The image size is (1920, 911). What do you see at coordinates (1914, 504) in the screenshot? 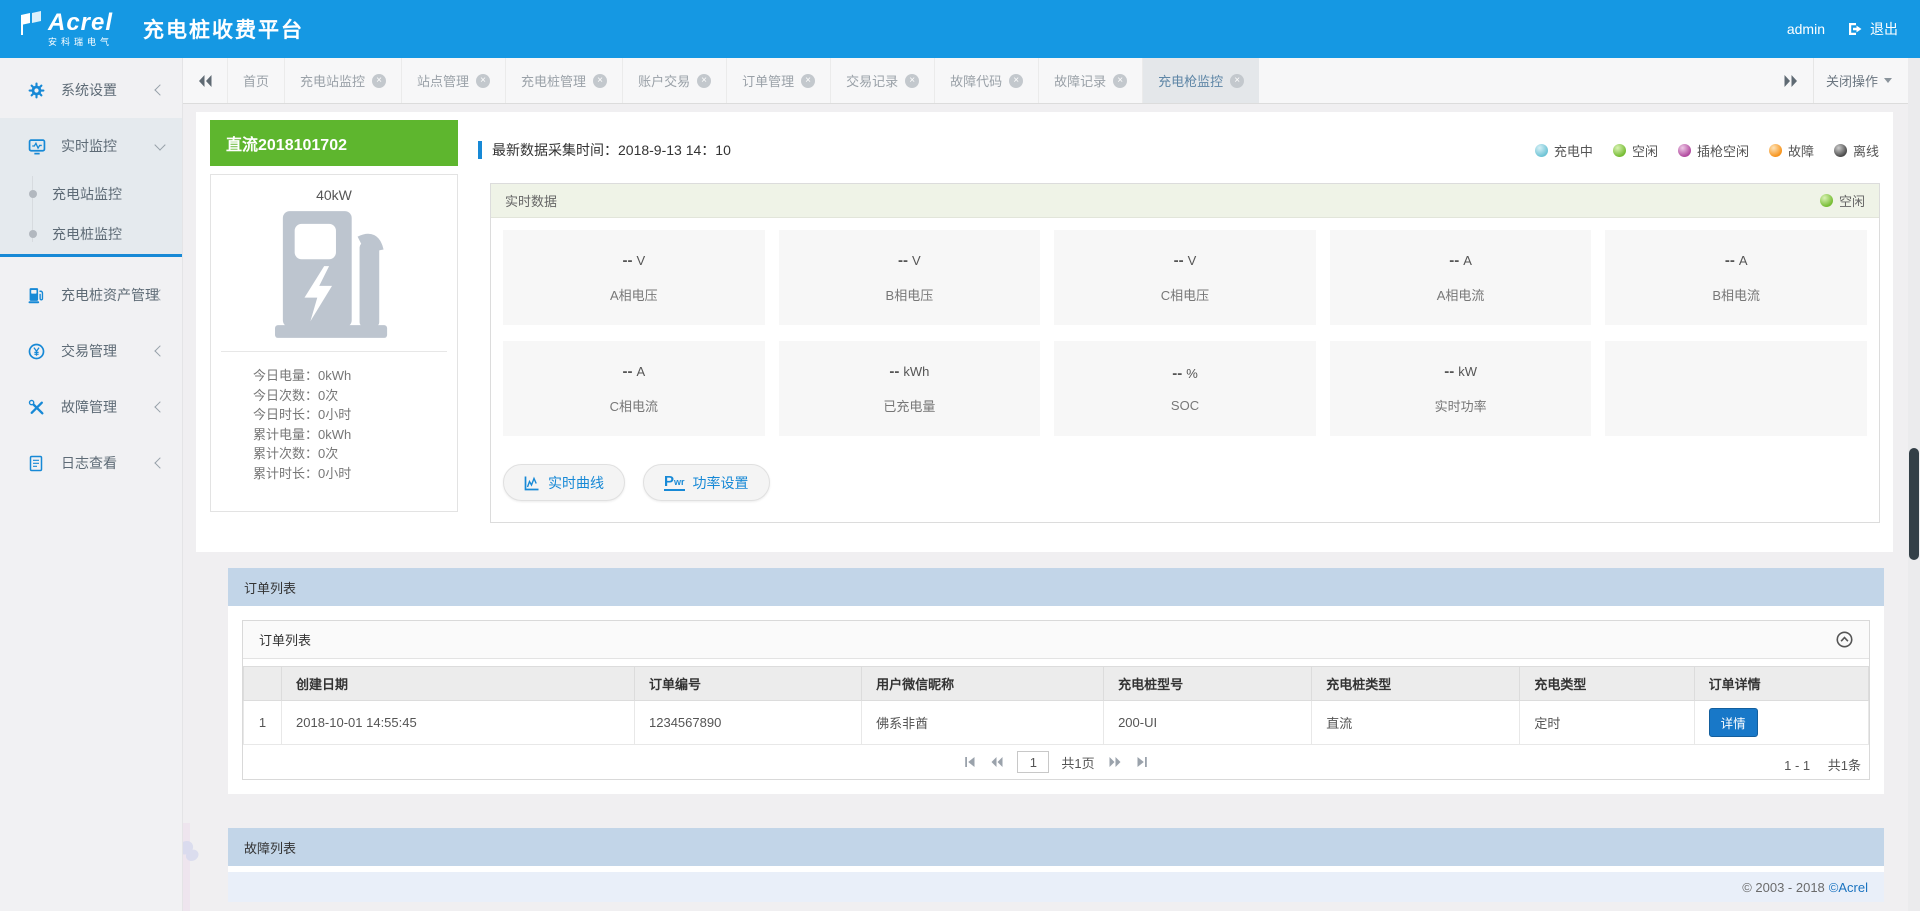
I see `vertical-scrollbar-thumb` at bounding box center [1914, 504].